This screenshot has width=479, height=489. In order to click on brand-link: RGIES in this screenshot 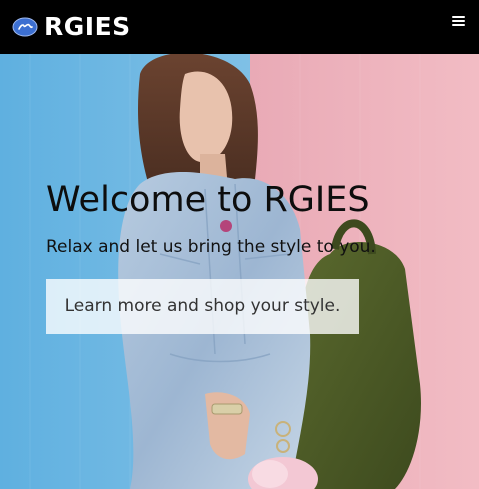, I will do `click(71, 27)`.